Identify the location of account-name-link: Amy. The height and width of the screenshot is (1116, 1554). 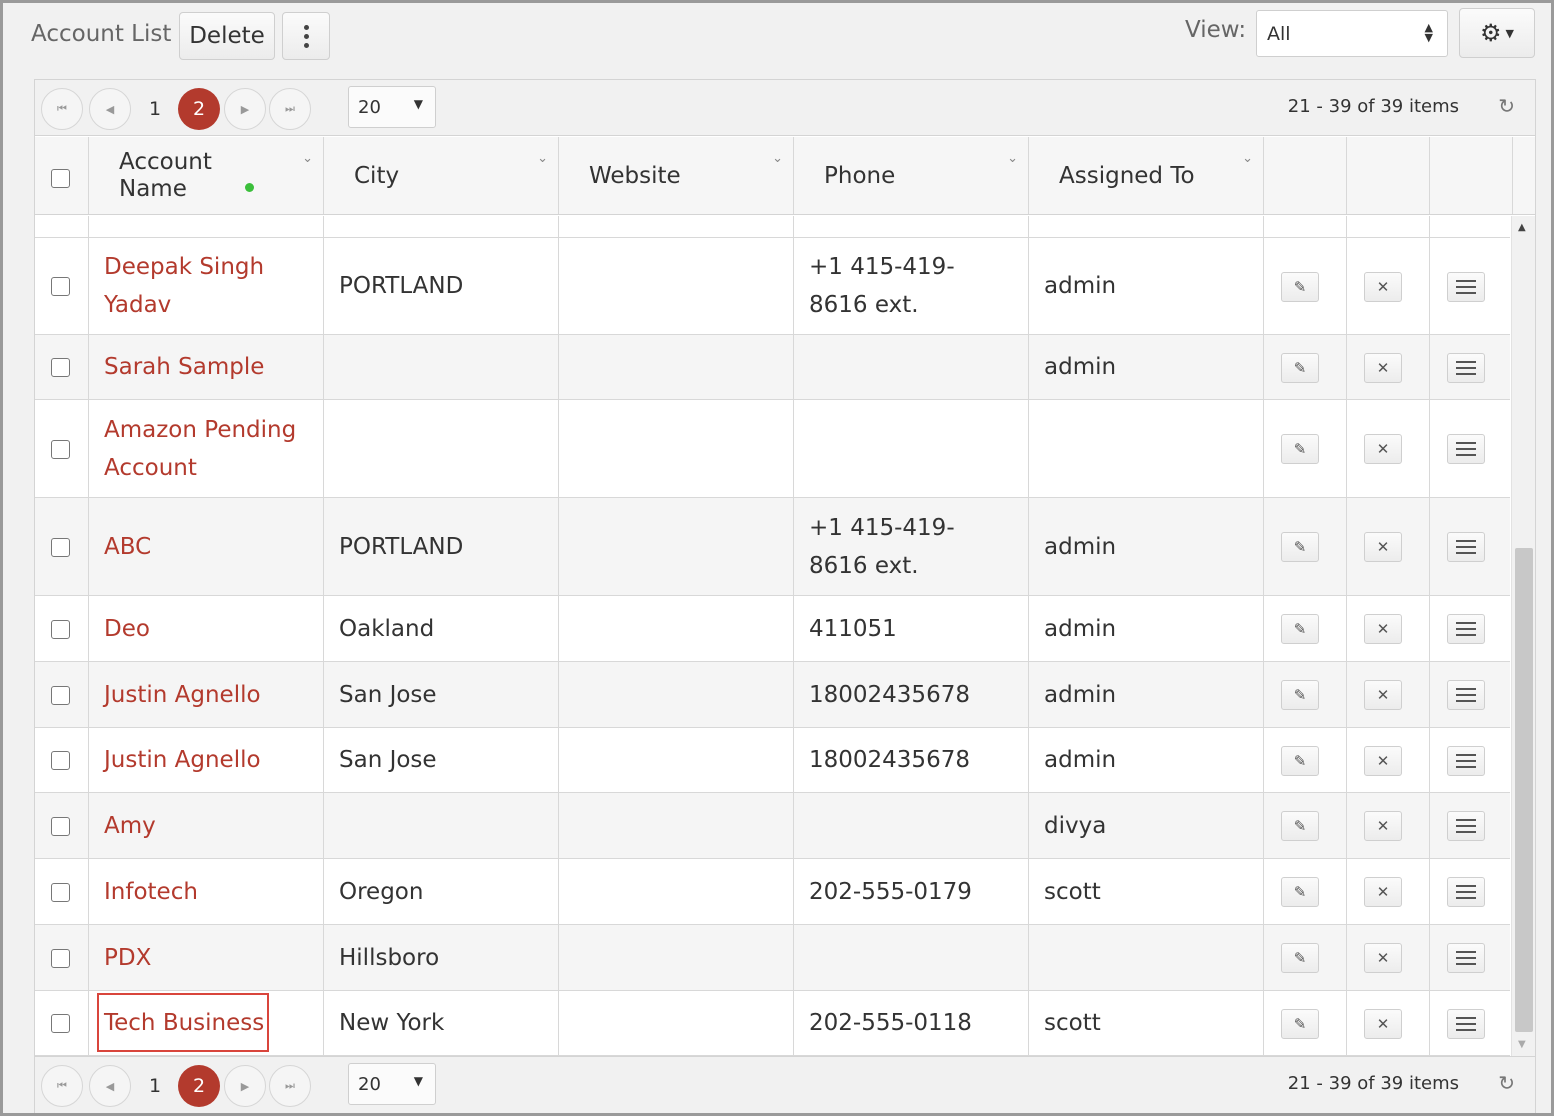
(206, 825).